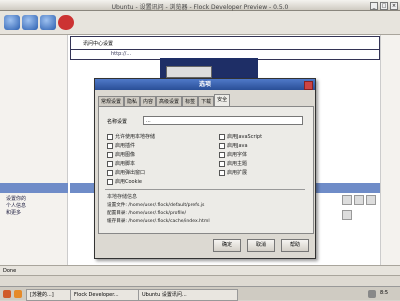  What do you see at coordinates (233, 163) in the screenshot?
I see `option-checkbox: 启用主题` at bounding box center [233, 163].